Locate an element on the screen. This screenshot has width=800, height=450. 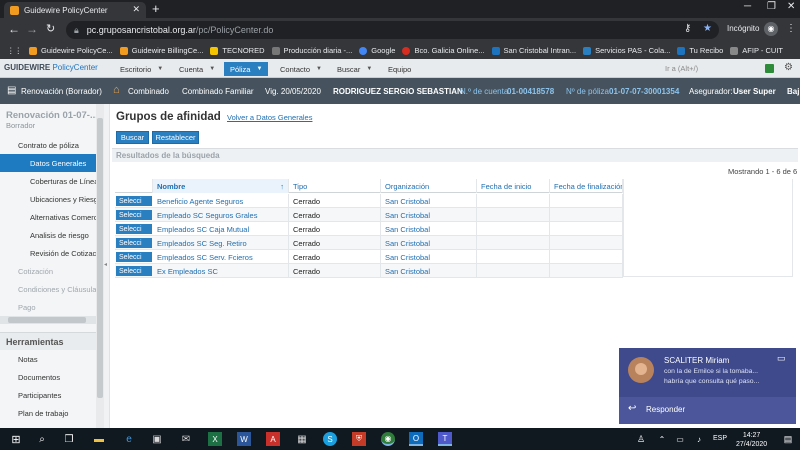
tab-cuenta: Cuenta ▼ is located at coordinates (197, 69).